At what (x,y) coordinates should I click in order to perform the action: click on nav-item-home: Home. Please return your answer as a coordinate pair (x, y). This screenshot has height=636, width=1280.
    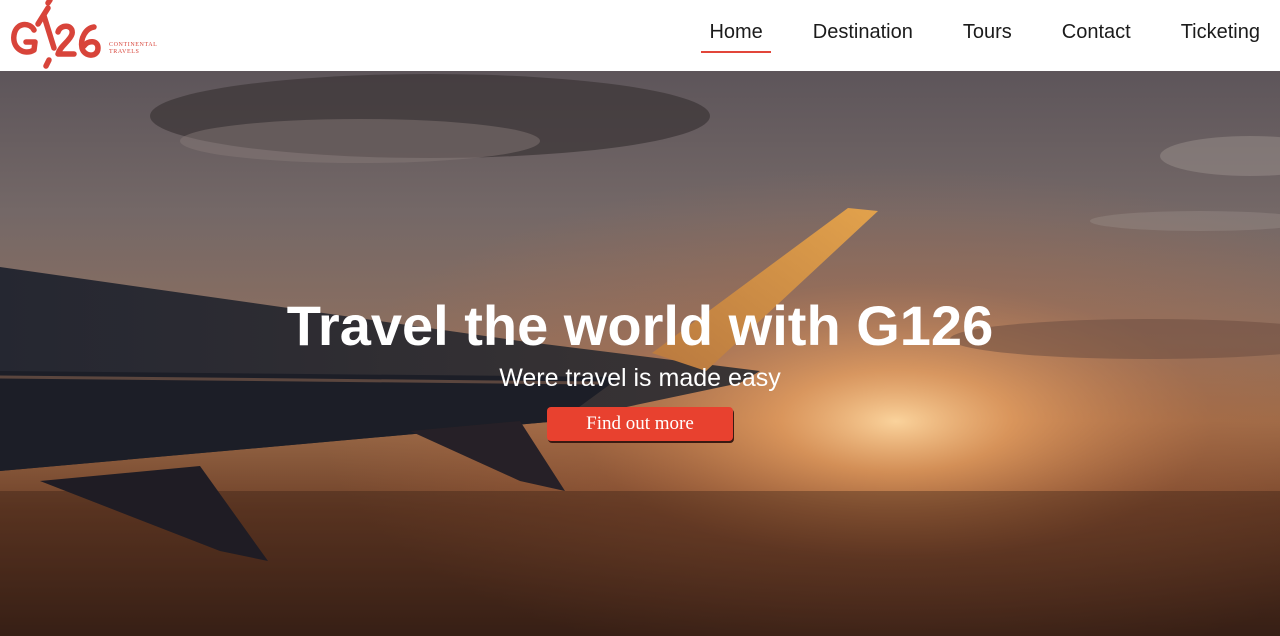
    Looking at the image, I should click on (736, 32).